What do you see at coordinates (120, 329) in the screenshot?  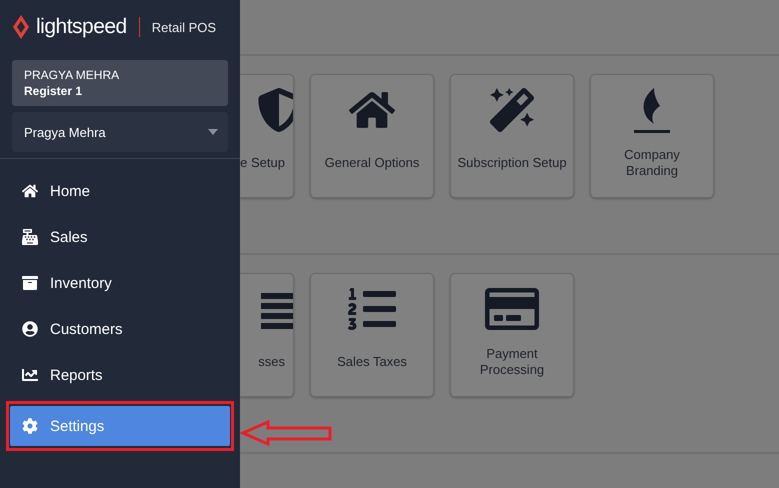 I see `nav-item: Customers` at bounding box center [120, 329].